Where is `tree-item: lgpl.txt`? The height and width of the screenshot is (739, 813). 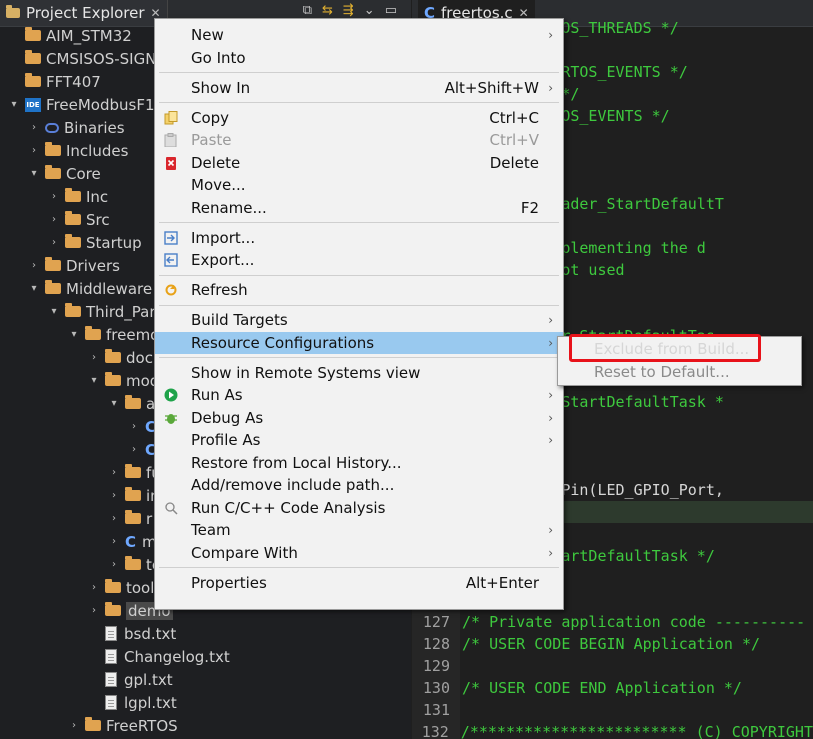
tree-item: lgpl.txt is located at coordinates (132, 702).